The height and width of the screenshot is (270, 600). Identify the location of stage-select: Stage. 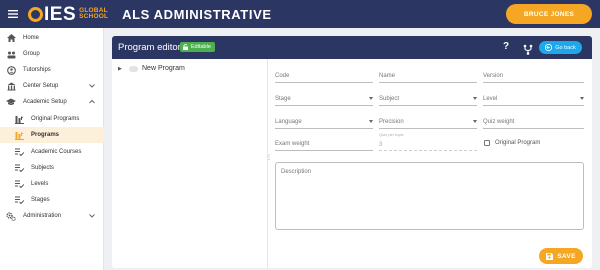
(324, 99).